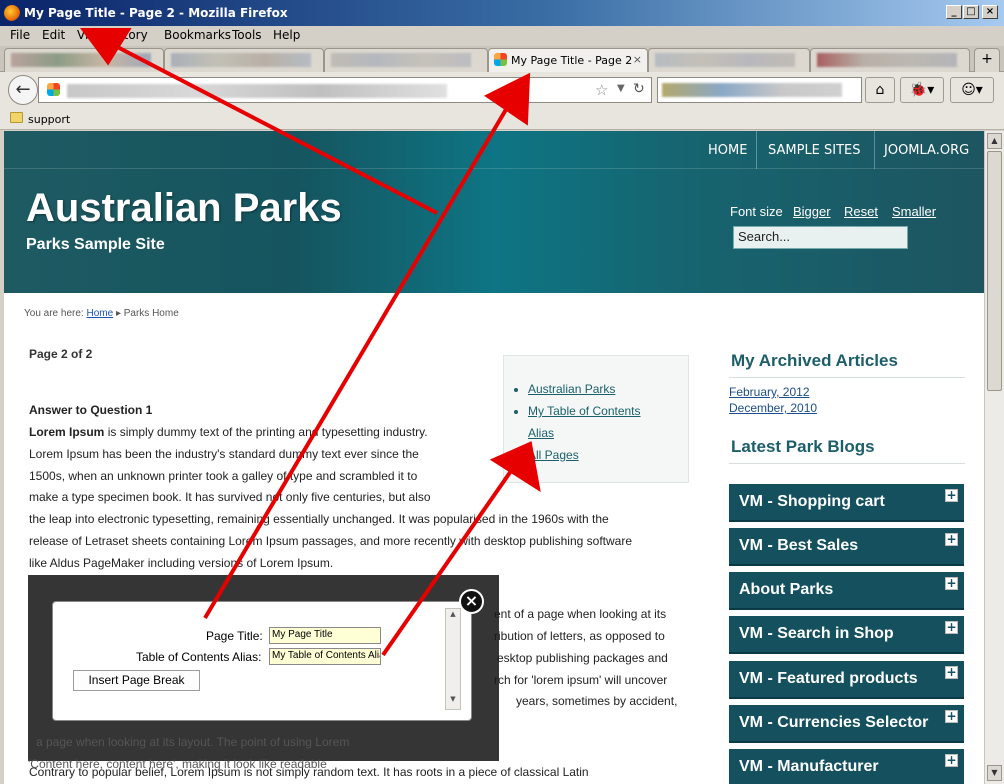 The height and width of the screenshot is (784, 1004). What do you see at coordinates (769, 392) in the screenshot?
I see `archived-link: February, 2012` at bounding box center [769, 392].